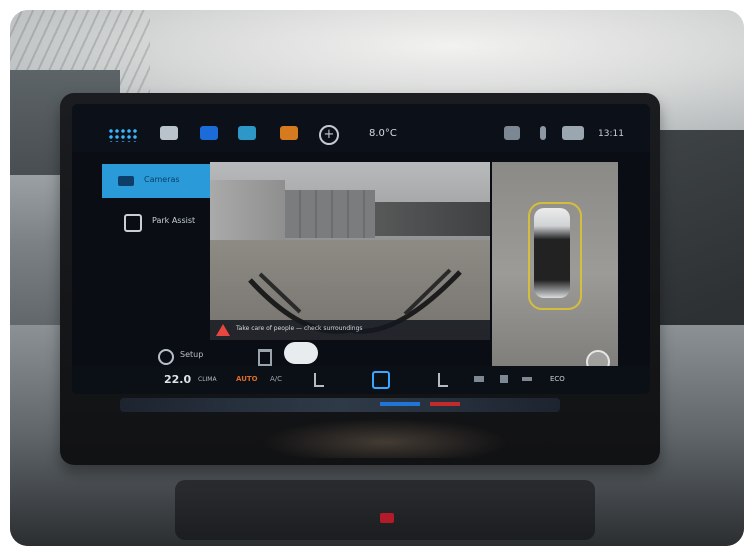 The width and height of the screenshot is (754, 552). What do you see at coordinates (543, 133) in the screenshot?
I see `signal-icon` at bounding box center [543, 133].